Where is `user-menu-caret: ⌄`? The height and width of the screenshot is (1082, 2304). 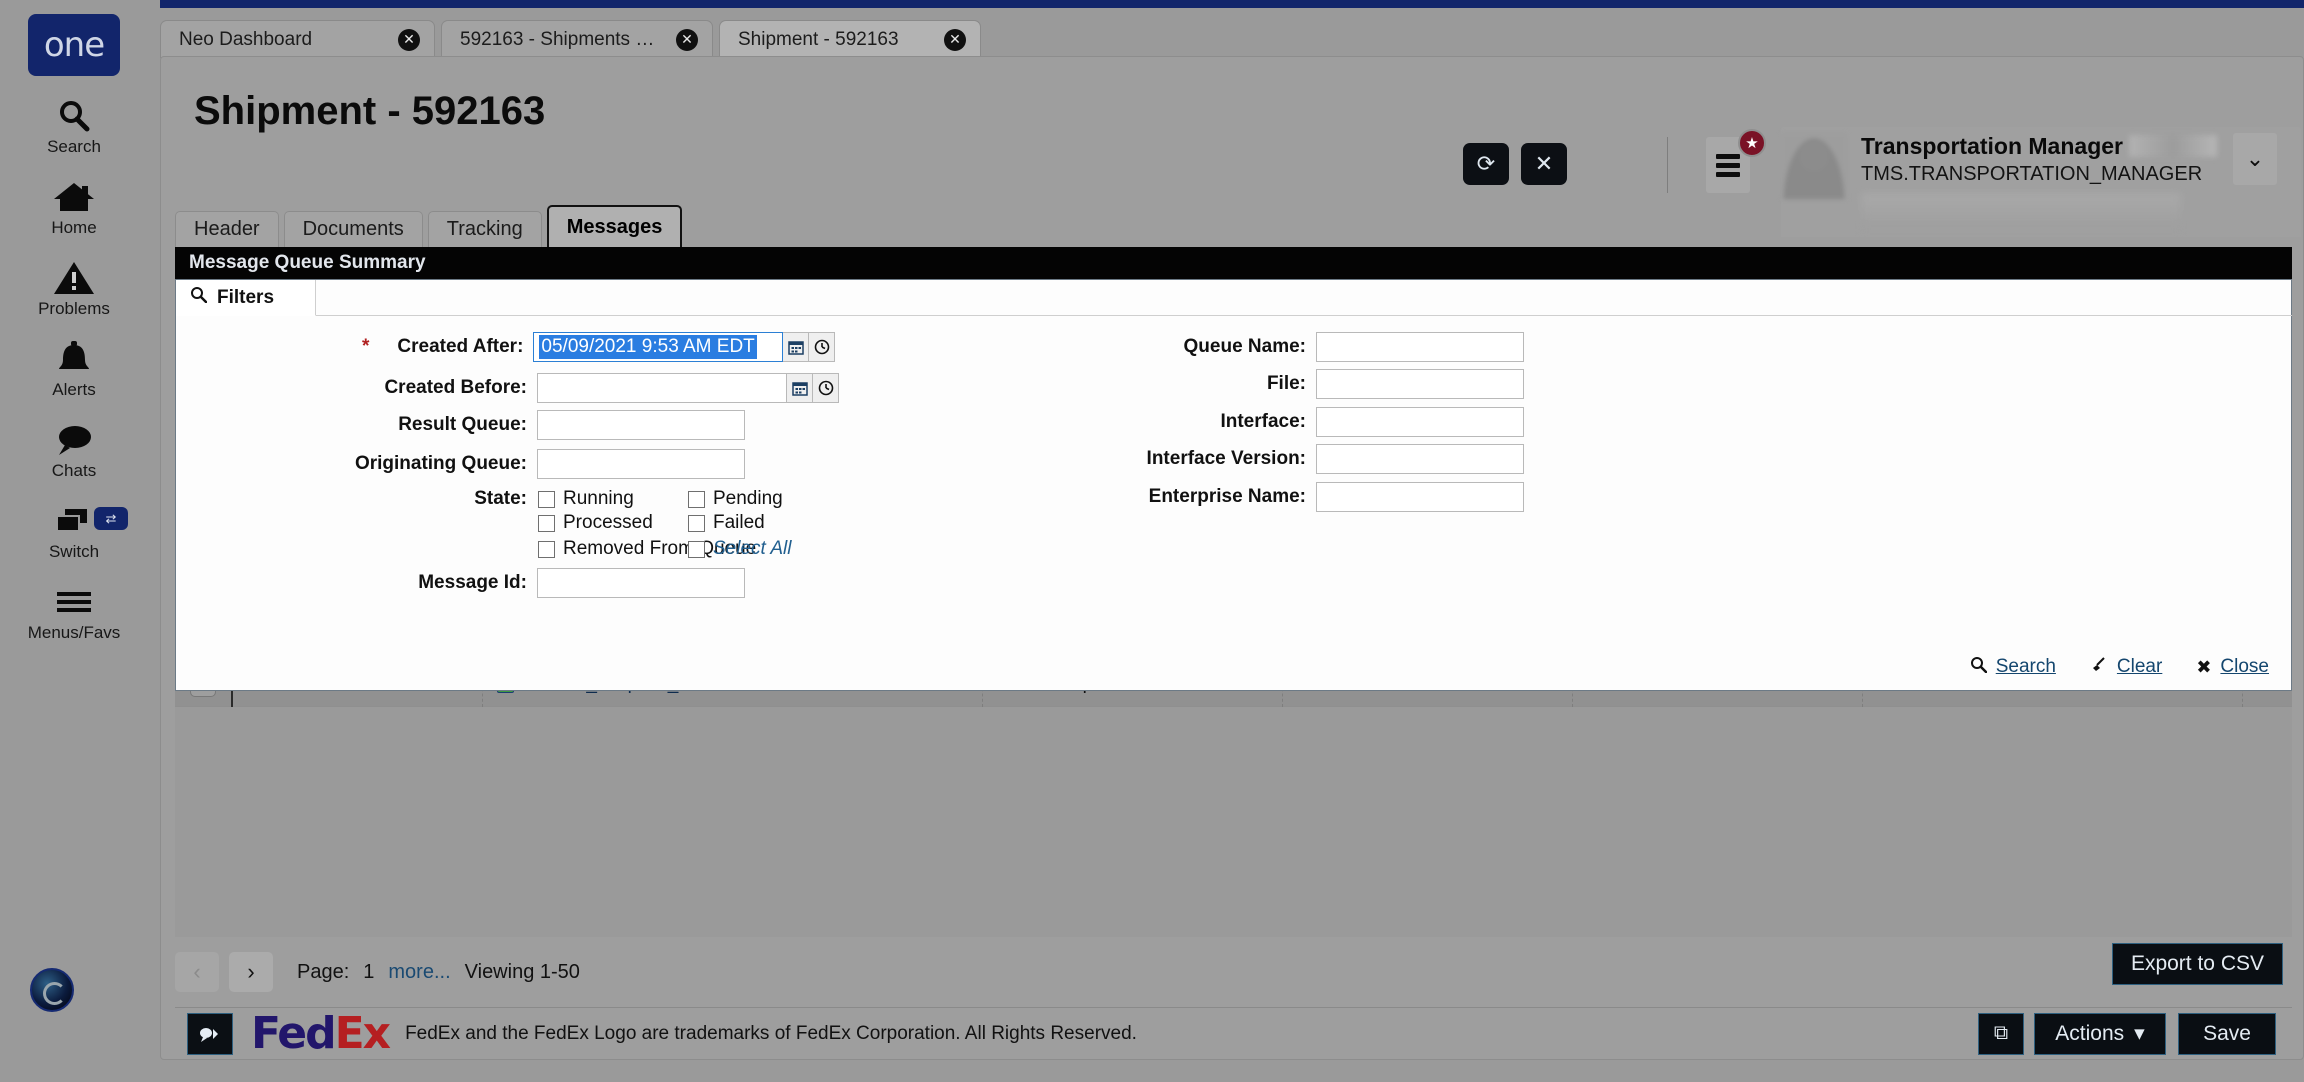 user-menu-caret: ⌄ is located at coordinates (2255, 159).